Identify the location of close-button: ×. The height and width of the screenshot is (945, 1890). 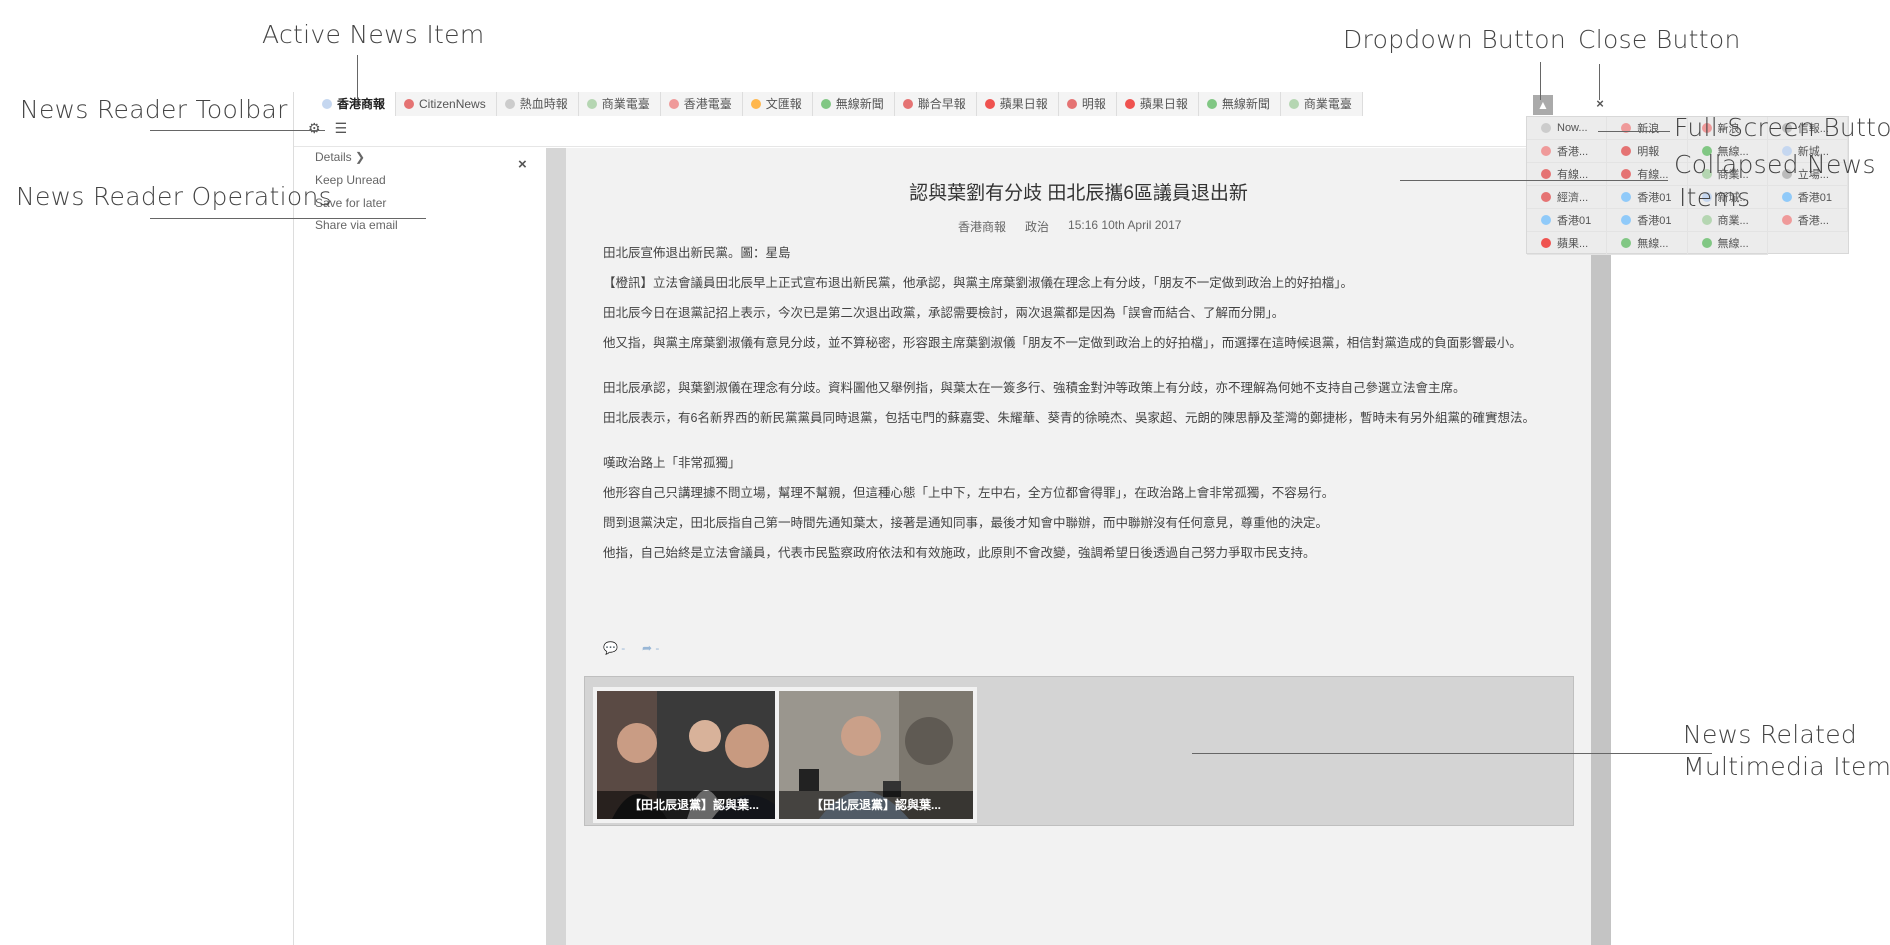
(1600, 103).